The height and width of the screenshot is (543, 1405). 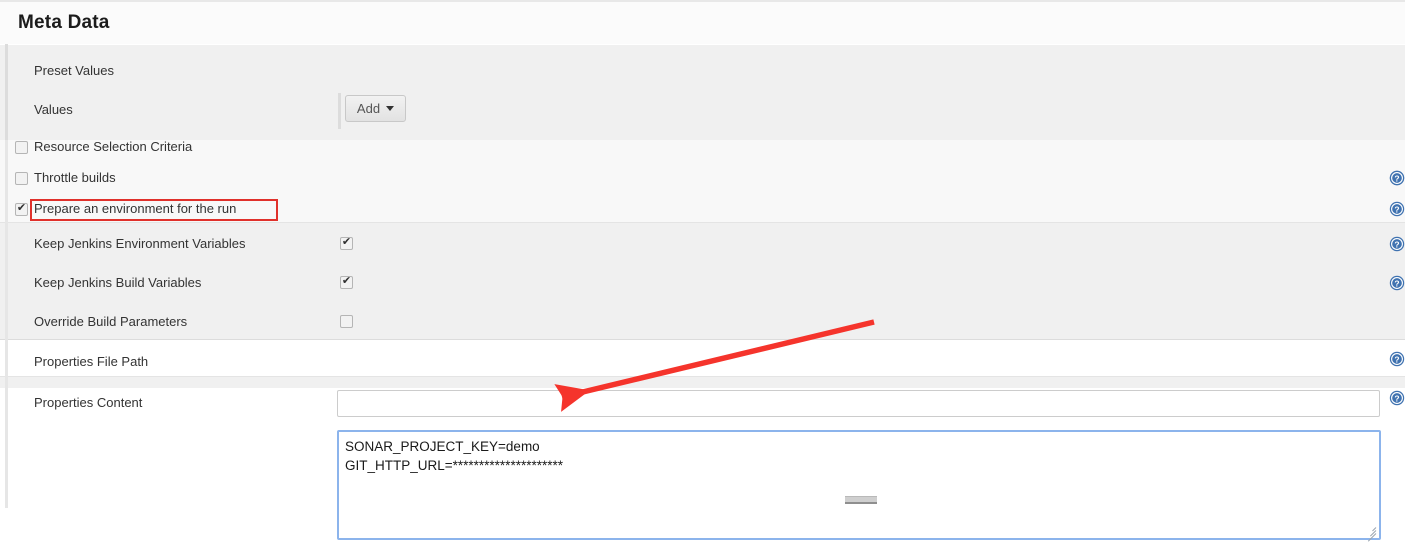 What do you see at coordinates (702, 22) in the screenshot?
I see `page-header: Meta Data` at bounding box center [702, 22].